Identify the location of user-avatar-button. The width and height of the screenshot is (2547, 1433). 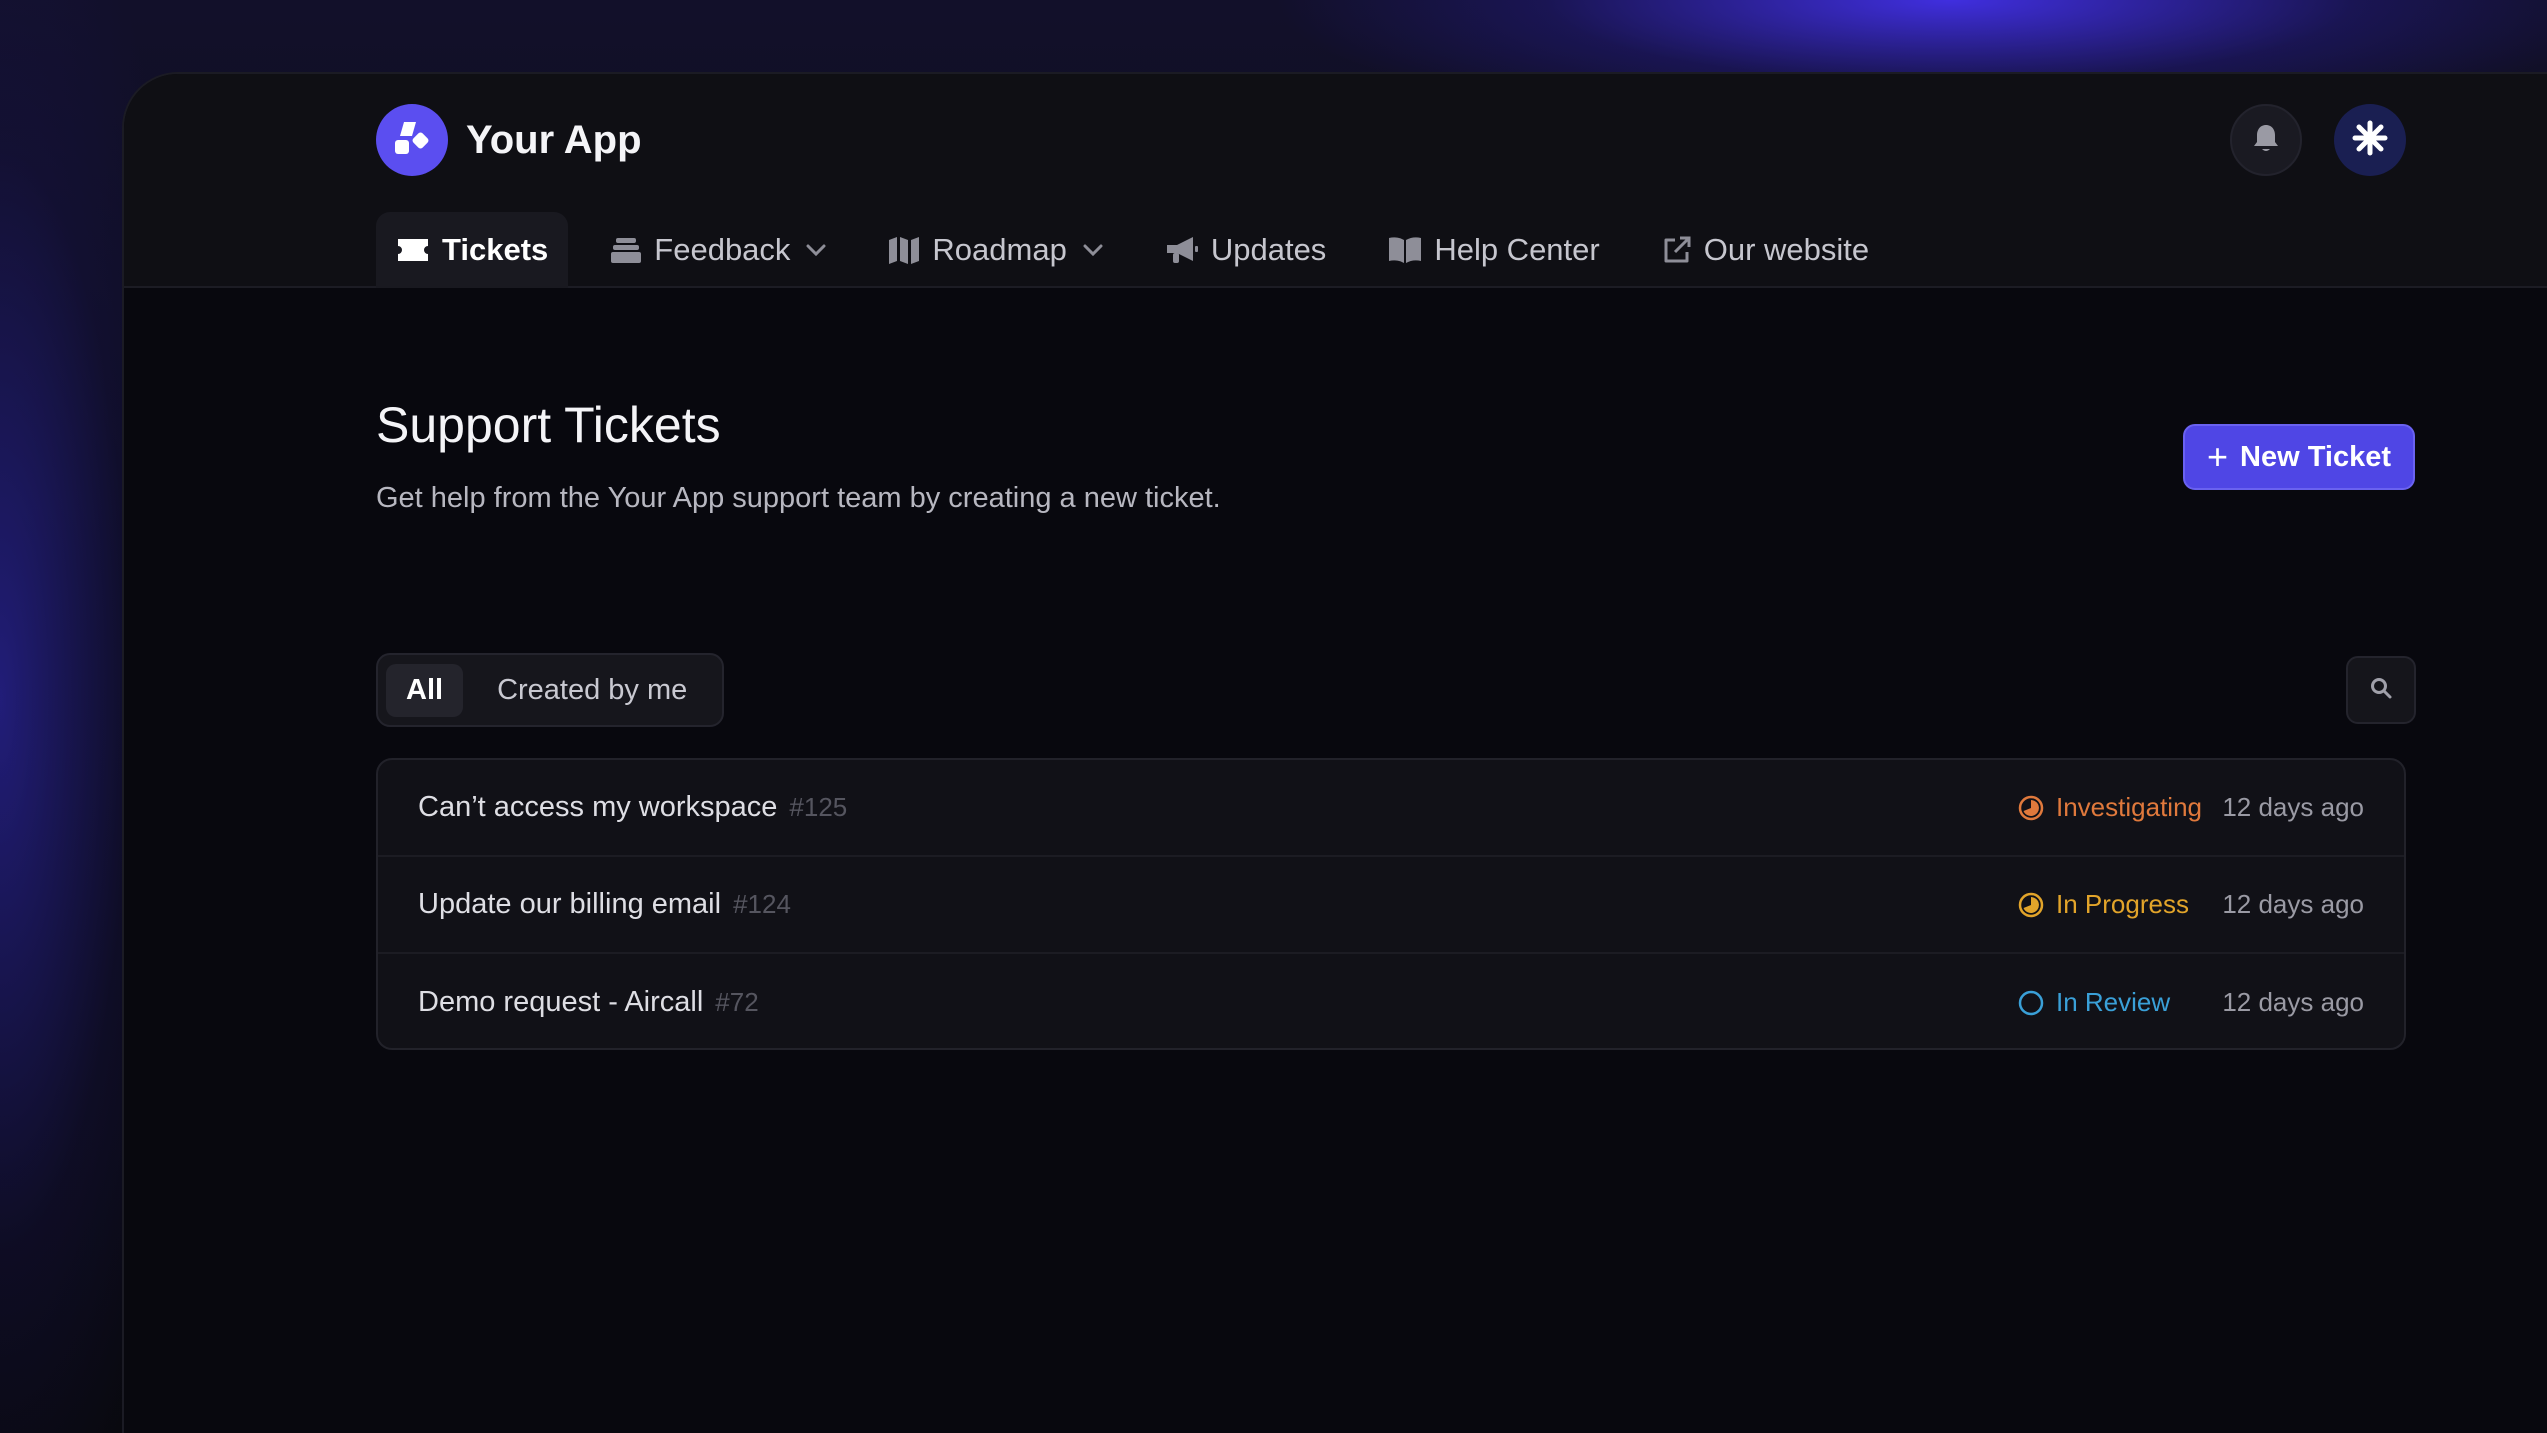
(2370, 140).